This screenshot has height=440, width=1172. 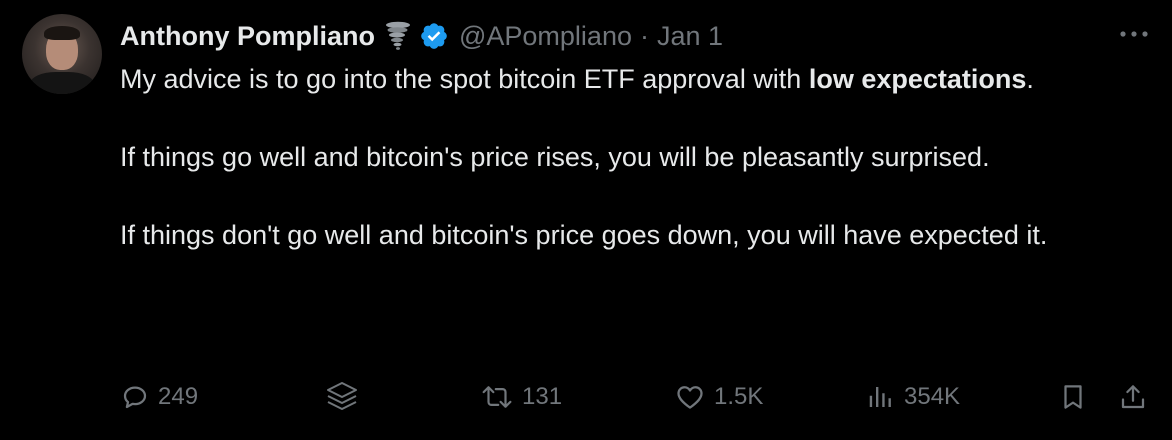 I want to click on share-icon, so click(x=1133, y=397).